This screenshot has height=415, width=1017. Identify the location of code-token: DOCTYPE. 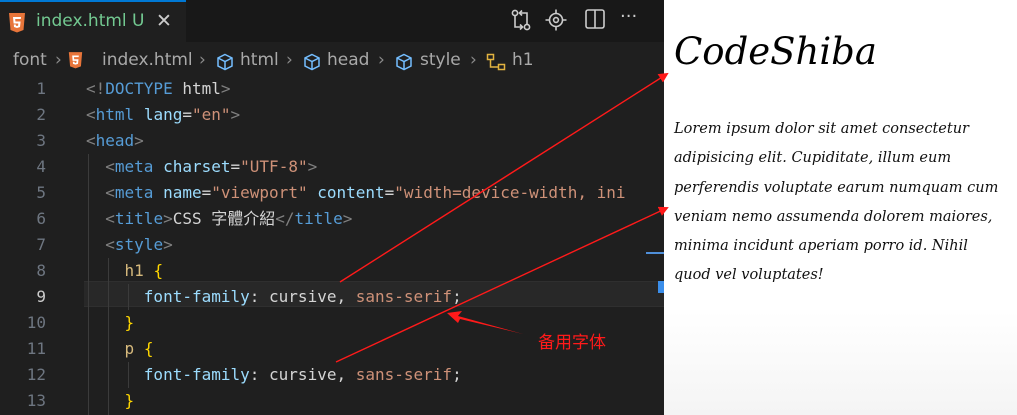
(139, 88).